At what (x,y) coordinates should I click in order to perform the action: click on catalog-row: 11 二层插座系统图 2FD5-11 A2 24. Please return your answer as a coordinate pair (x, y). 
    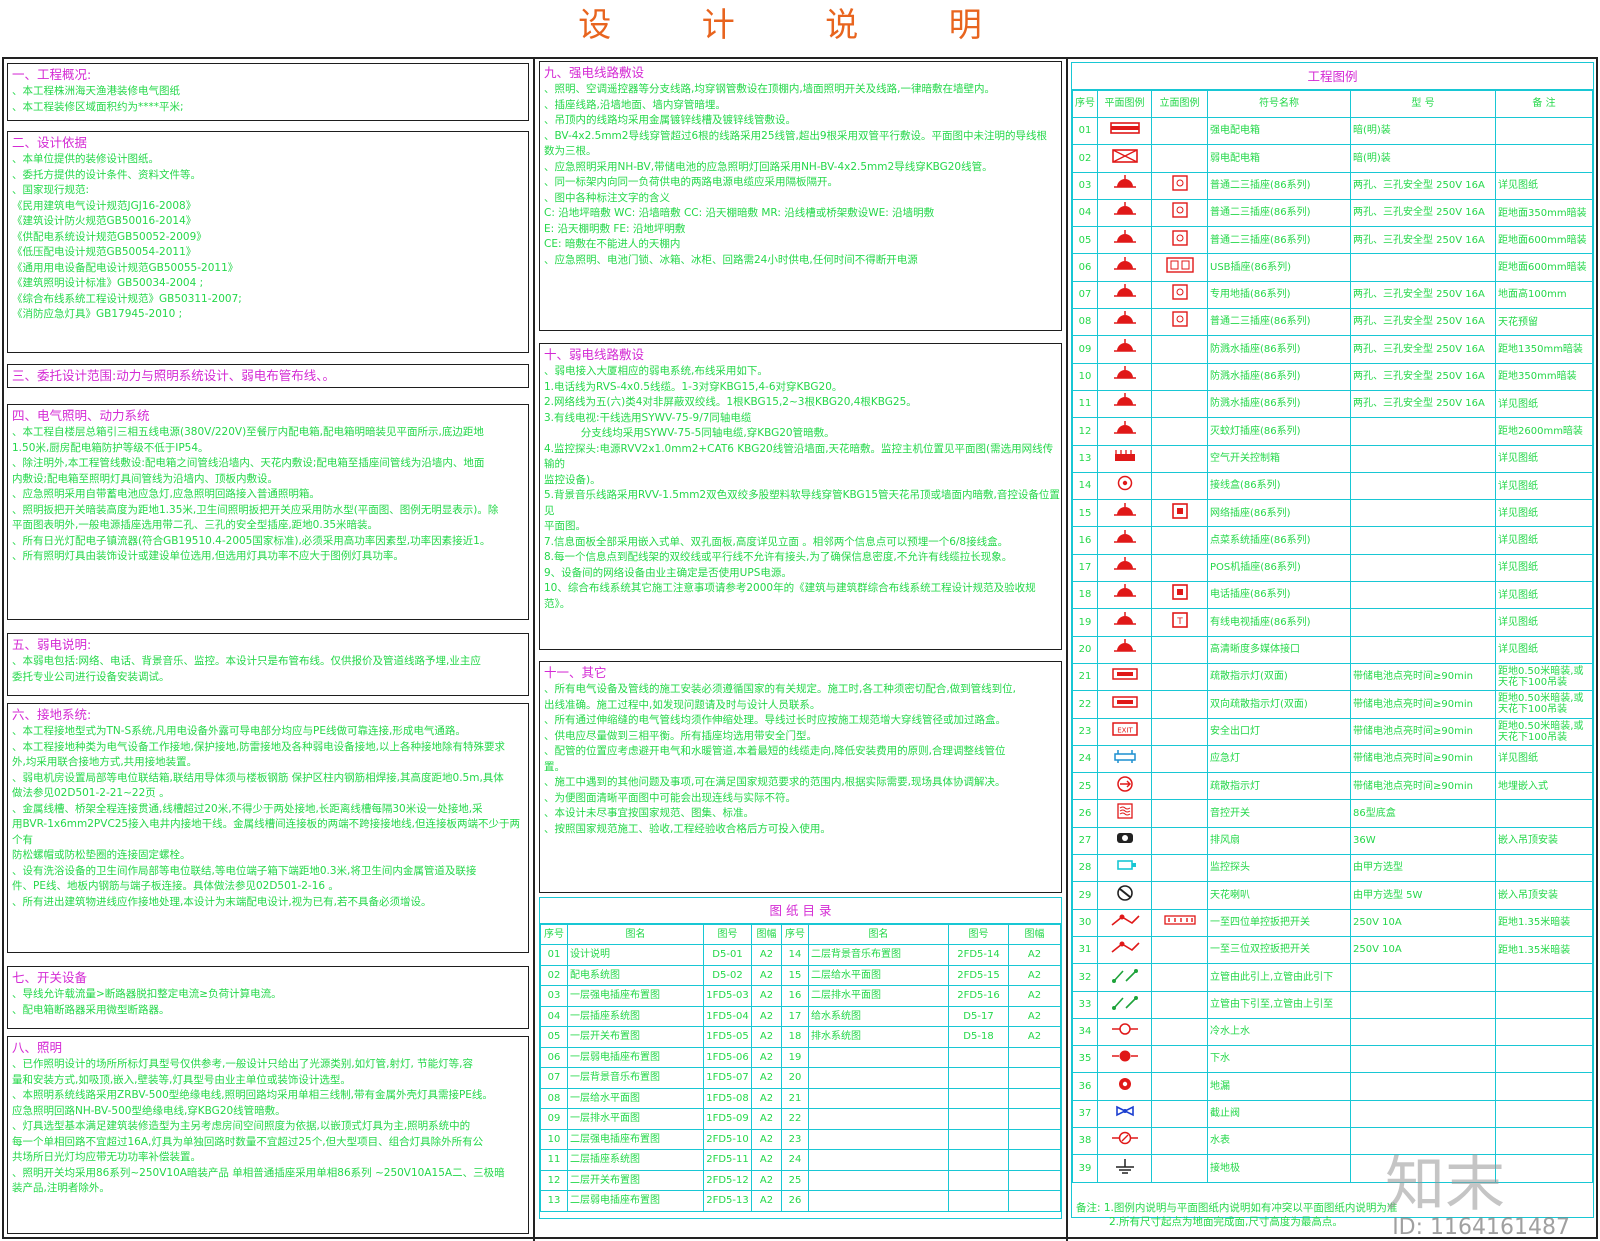
    Looking at the image, I should click on (800, 1160).